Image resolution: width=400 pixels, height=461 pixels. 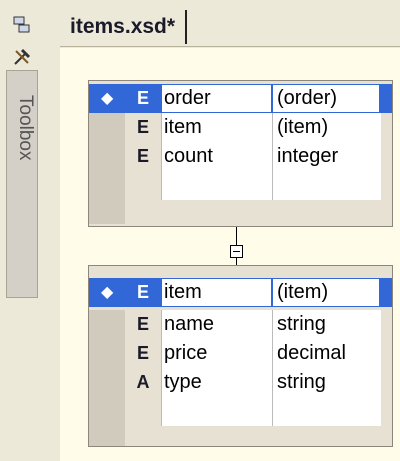 What do you see at coordinates (22, 184) in the screenshot?
I see `toolbox-tab: Toolbox` at bounding box center [22, 184].